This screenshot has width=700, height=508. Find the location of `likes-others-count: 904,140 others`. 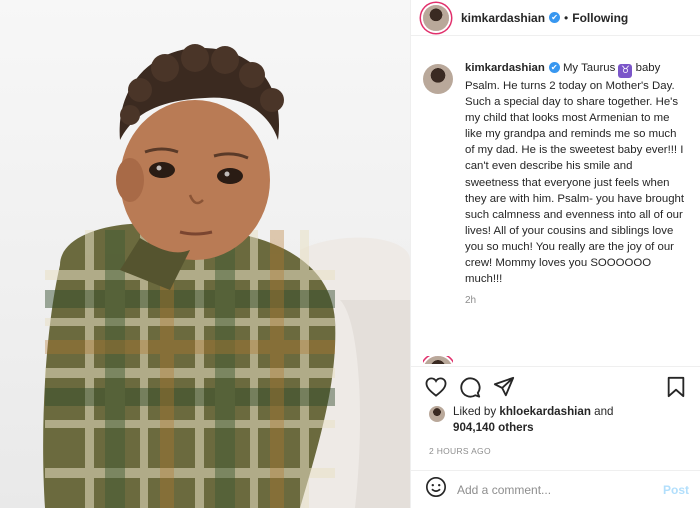

likes-others-count: 904,140 others is located at coordinates (493, 427).